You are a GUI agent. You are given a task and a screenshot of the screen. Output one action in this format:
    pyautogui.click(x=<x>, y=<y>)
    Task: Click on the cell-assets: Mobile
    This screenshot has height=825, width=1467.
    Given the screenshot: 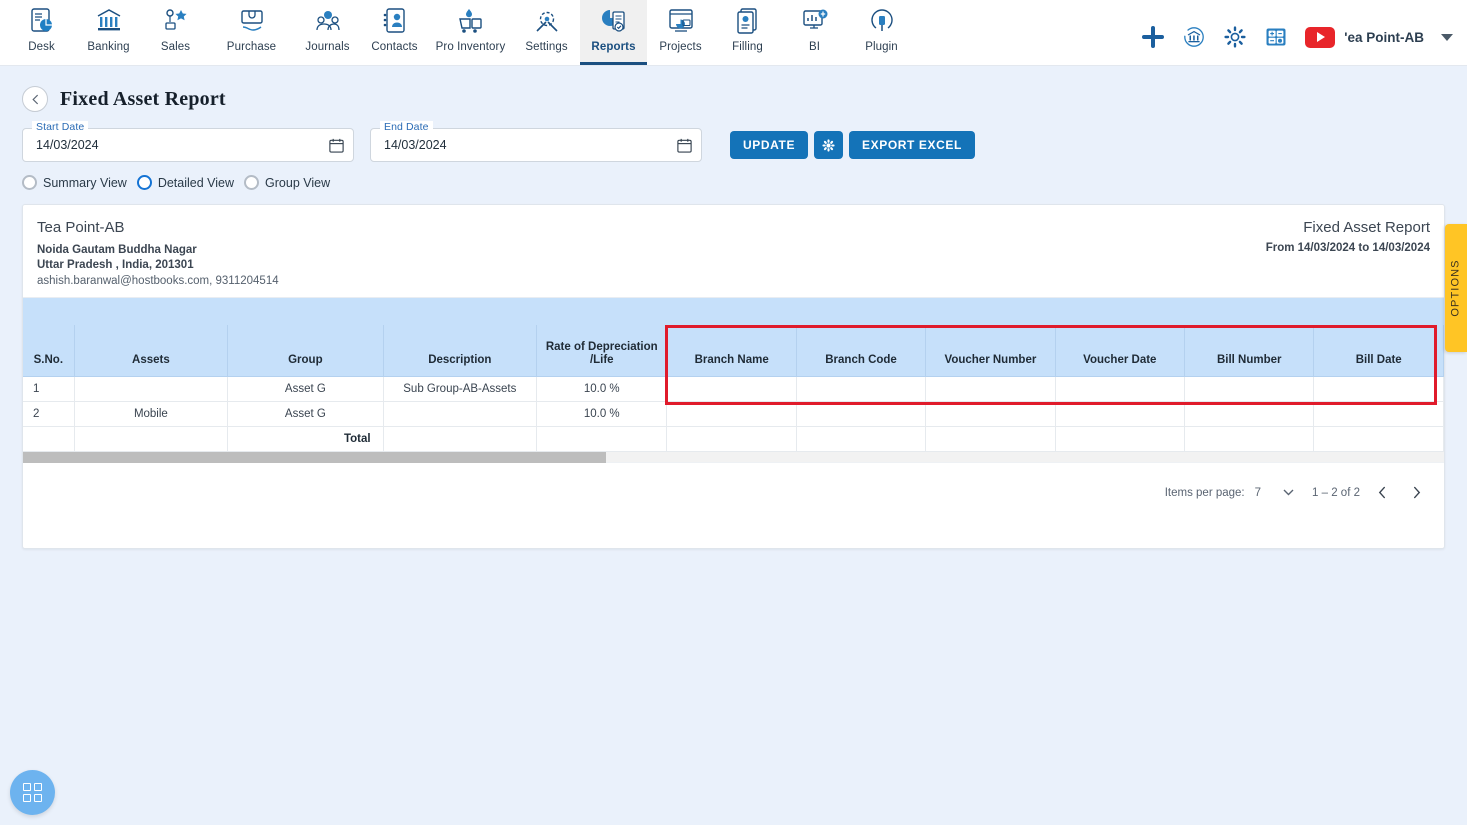 What is the action you would take?
    pyautogui.click(x=151, y=414)
    